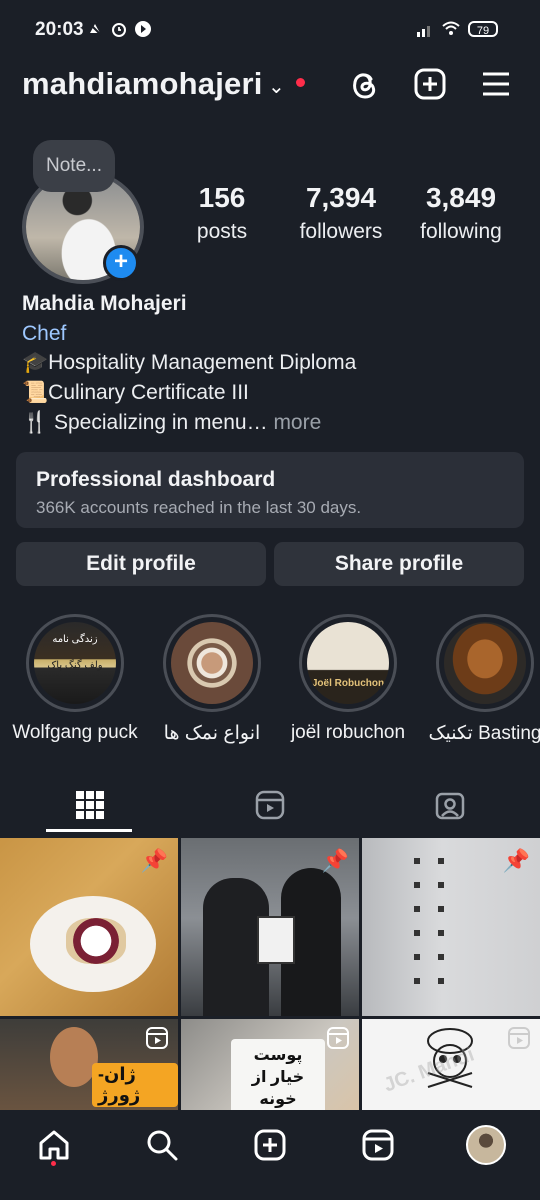 This screenshot has height=1200, width=540. I want to click on grid-post: پوست خیار از خونه, so click(270, 1065).